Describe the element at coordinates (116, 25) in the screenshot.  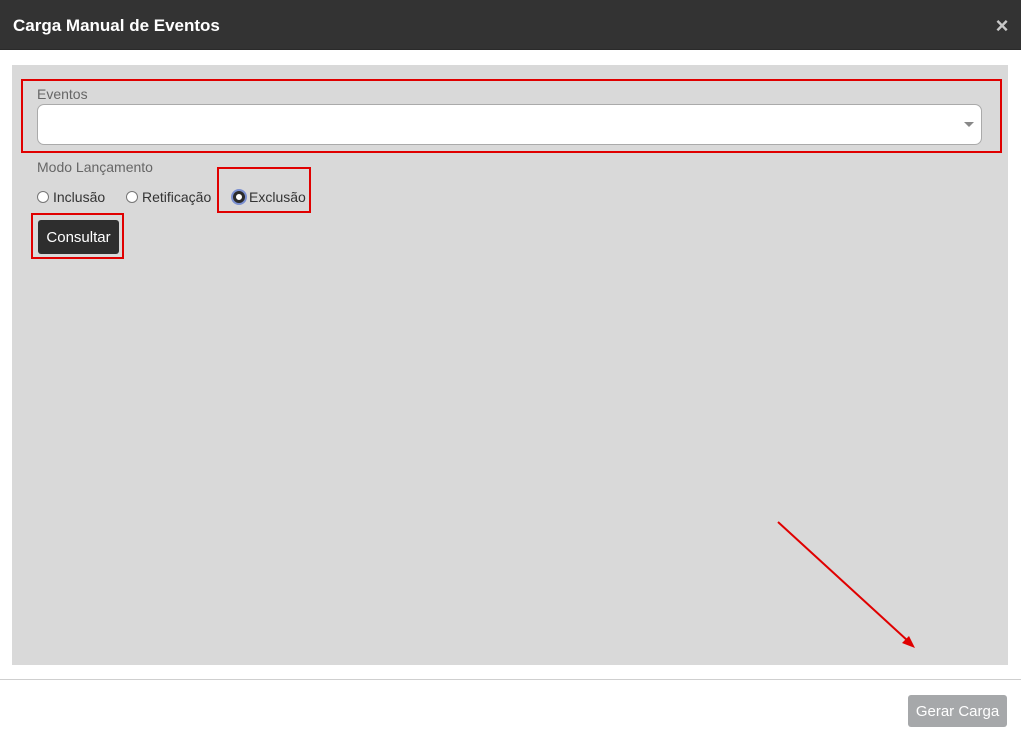
I see `modal-title: Carga Manual de Eventos` at that location.